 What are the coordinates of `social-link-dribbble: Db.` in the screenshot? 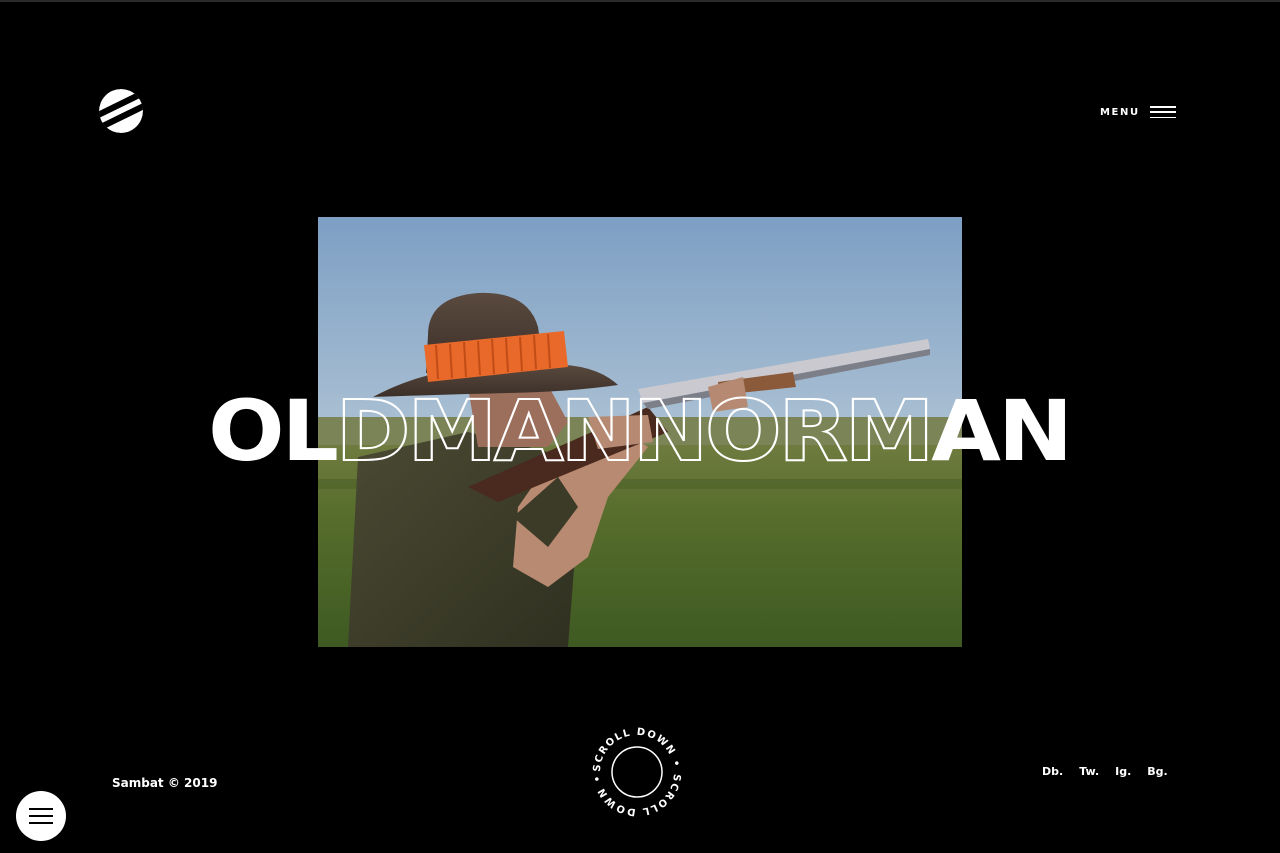 It's located at (1052, 771).